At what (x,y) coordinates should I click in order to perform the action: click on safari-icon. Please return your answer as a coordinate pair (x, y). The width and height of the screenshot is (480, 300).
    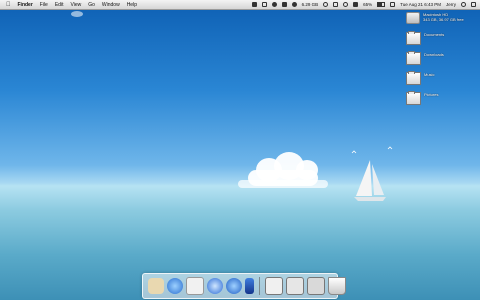
    Looking at the image, I should click on (175, 286).